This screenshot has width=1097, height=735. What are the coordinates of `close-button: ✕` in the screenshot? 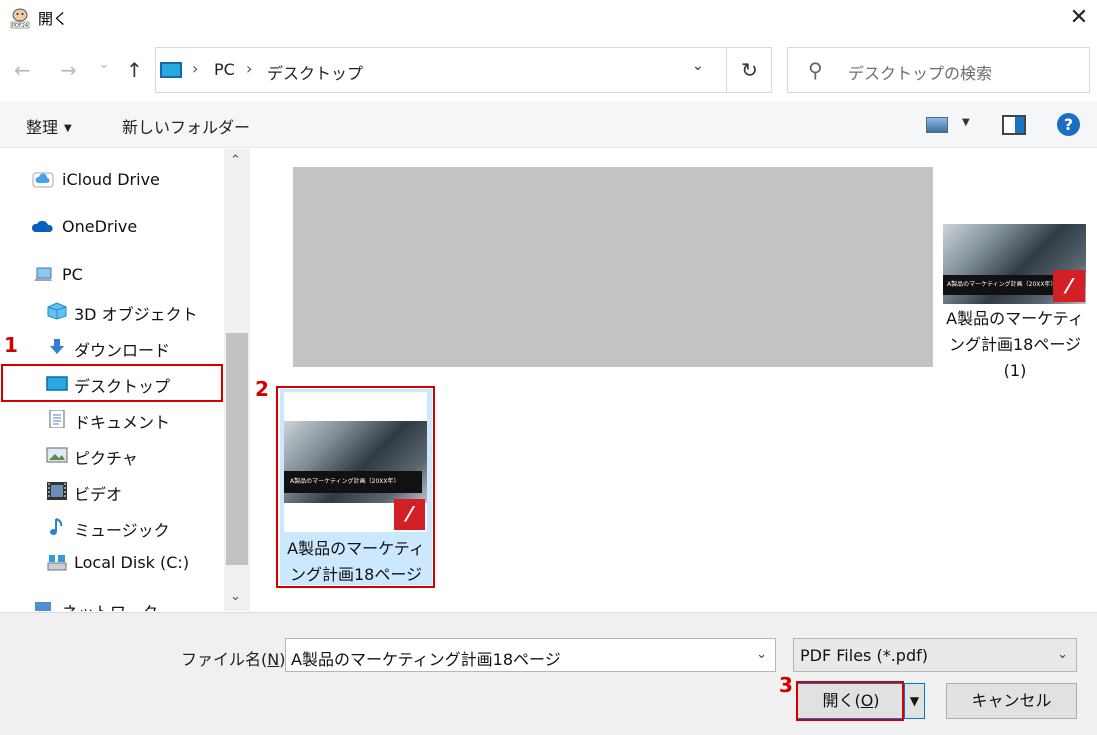 It's located at (1079, 19).